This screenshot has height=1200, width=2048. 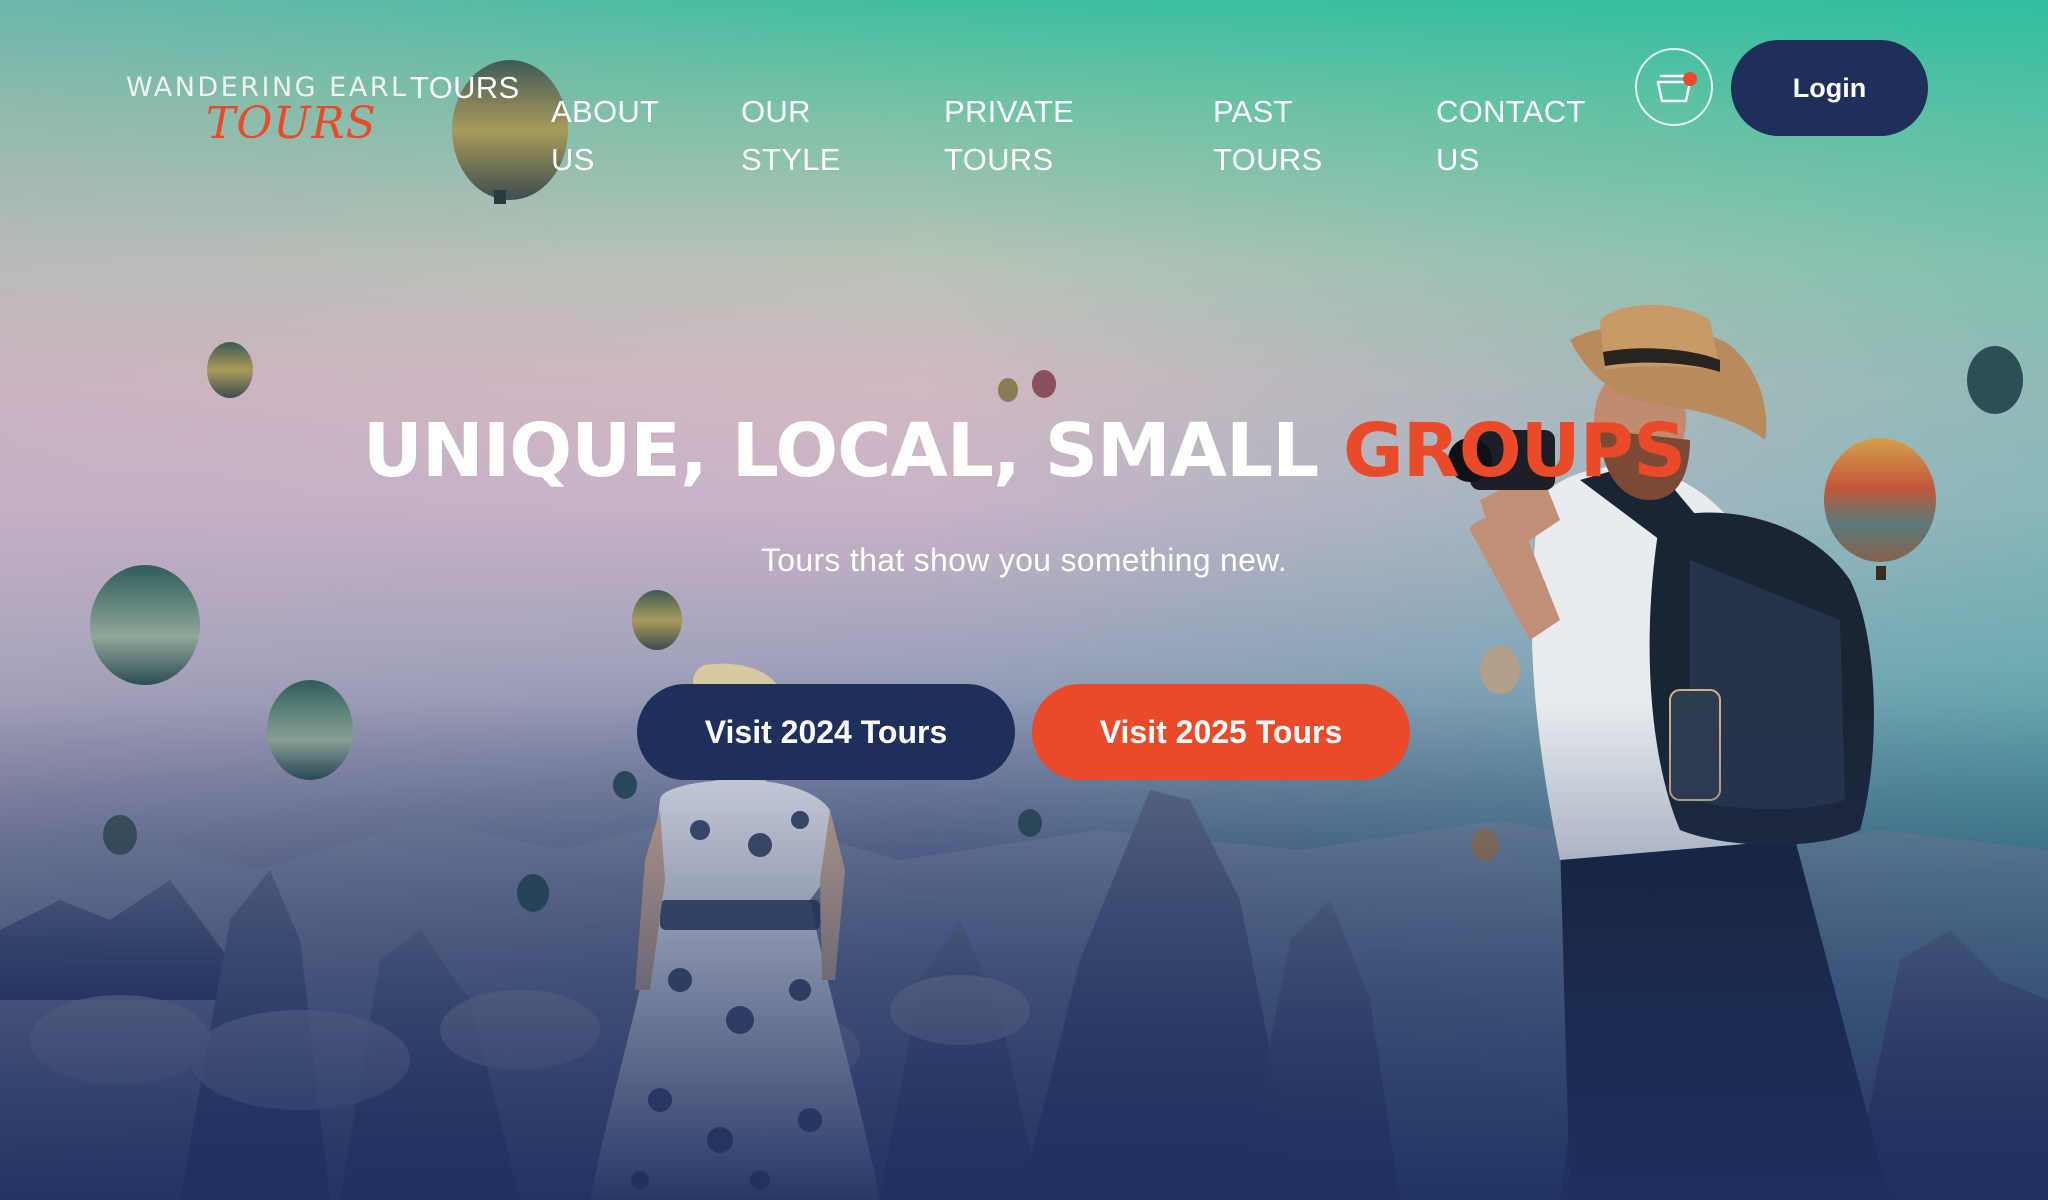 I want to click on login-button: Login, so click(x=1829, y=88).